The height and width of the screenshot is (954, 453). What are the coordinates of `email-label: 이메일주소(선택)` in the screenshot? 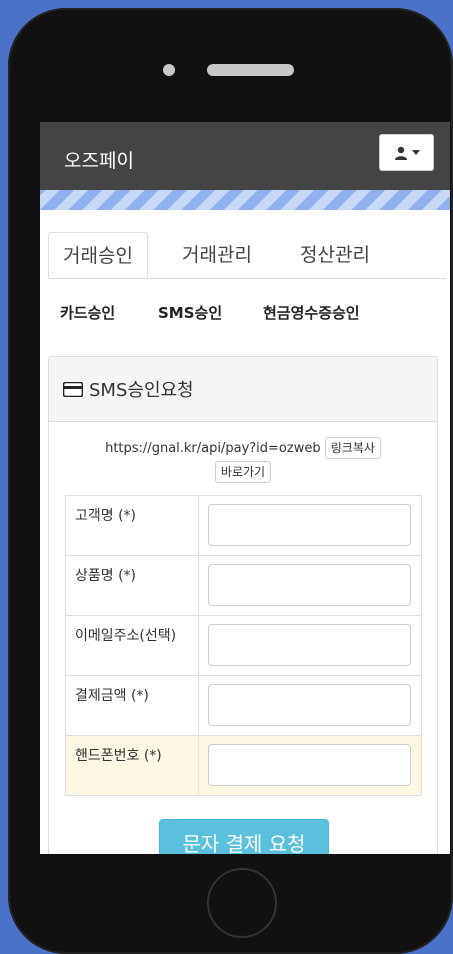 It's located at (132, 645).